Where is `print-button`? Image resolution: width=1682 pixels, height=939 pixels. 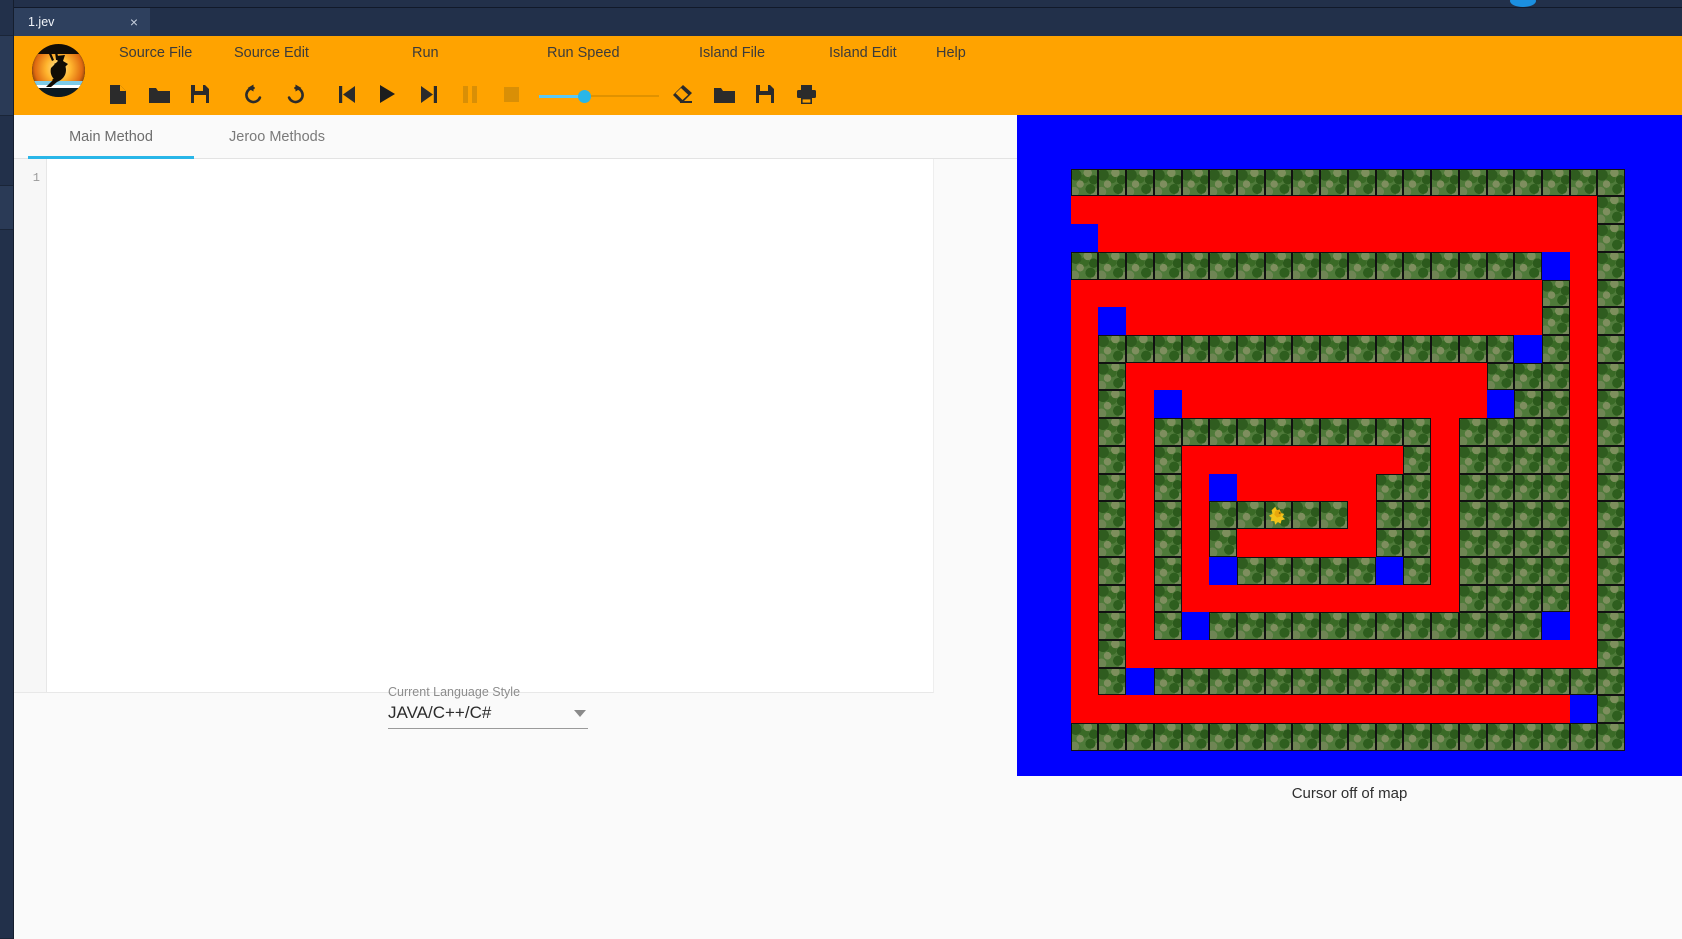 print-button is located at coordinates (806, 94).